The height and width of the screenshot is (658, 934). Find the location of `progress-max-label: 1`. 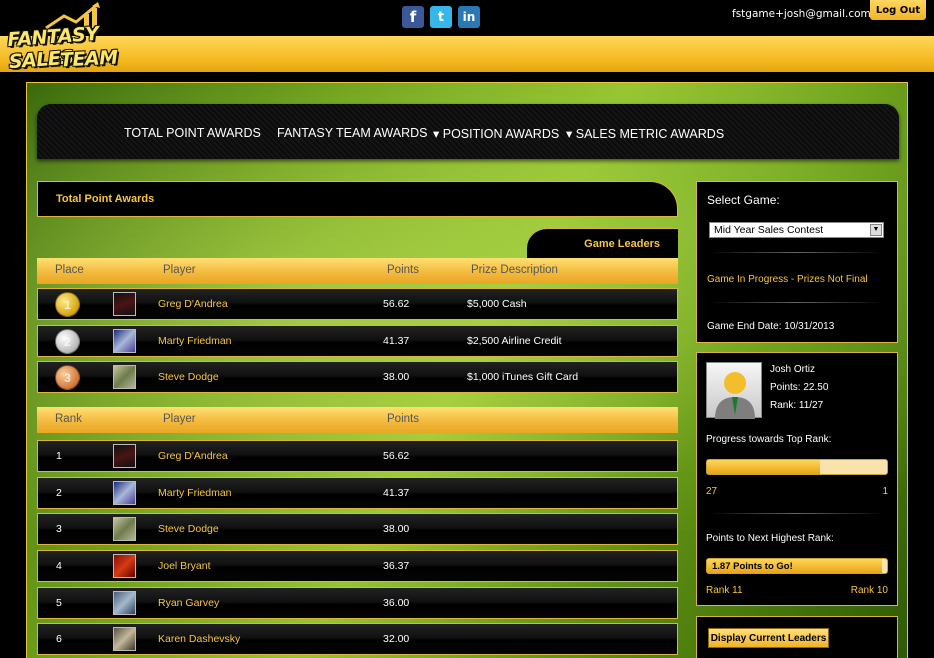

progress-max-label: 1 is located at coordinates (885, 491).